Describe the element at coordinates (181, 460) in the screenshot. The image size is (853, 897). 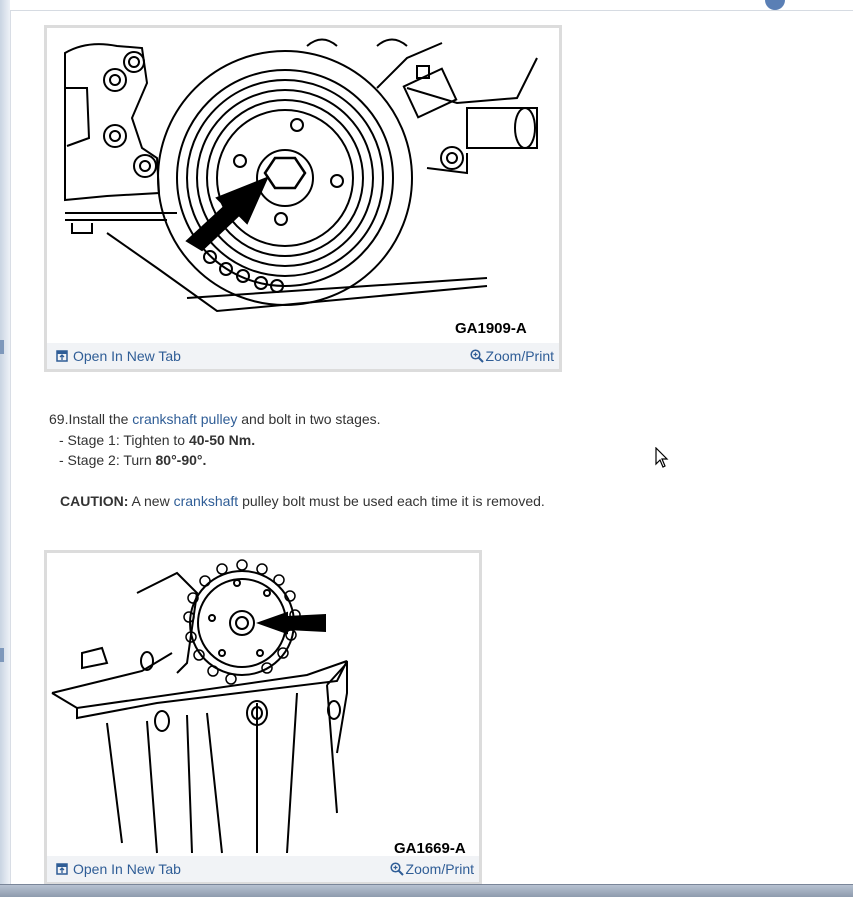
I see `stage-2-value: 80°-90°.` at that location.